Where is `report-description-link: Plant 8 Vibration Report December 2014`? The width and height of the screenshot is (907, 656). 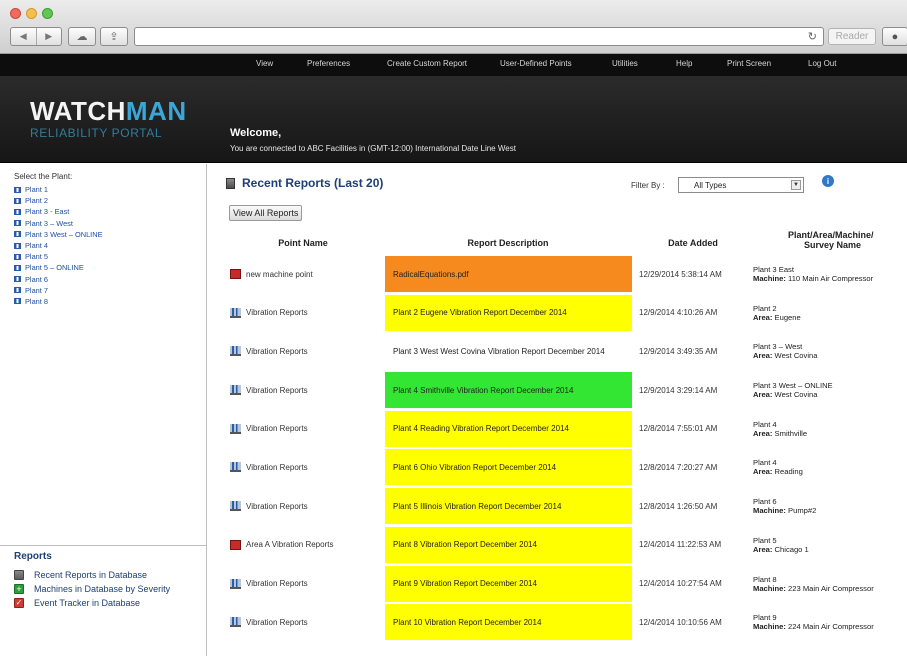 report-description-link: Plant 8 Vibration Report December 2014 is located at coordinates (508, 544).